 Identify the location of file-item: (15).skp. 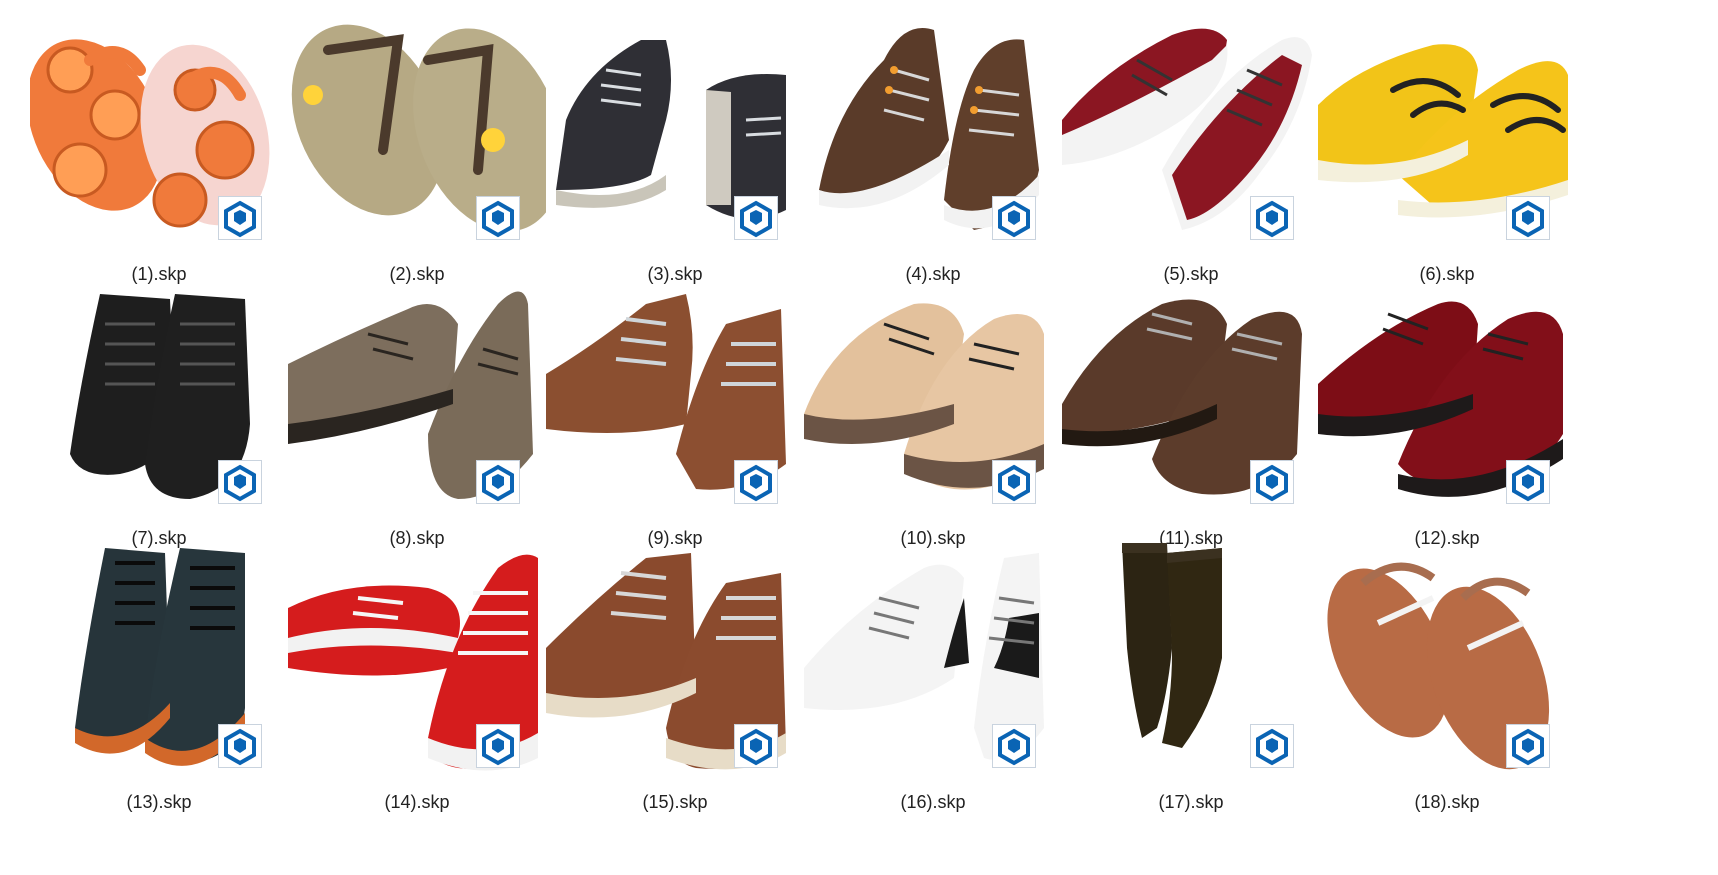
(675, 673).